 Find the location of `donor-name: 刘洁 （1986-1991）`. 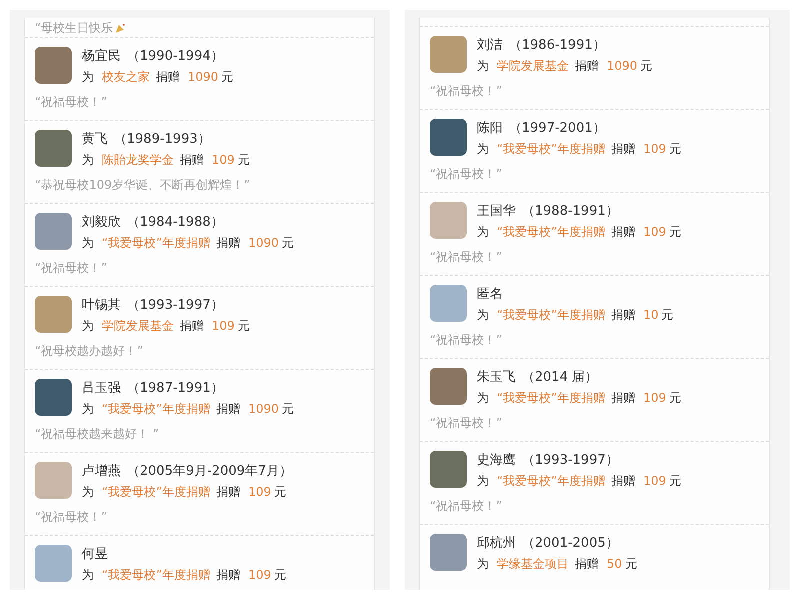

donor-name: 刘洁 （1986-1991） is located at coordinates (542, 46).